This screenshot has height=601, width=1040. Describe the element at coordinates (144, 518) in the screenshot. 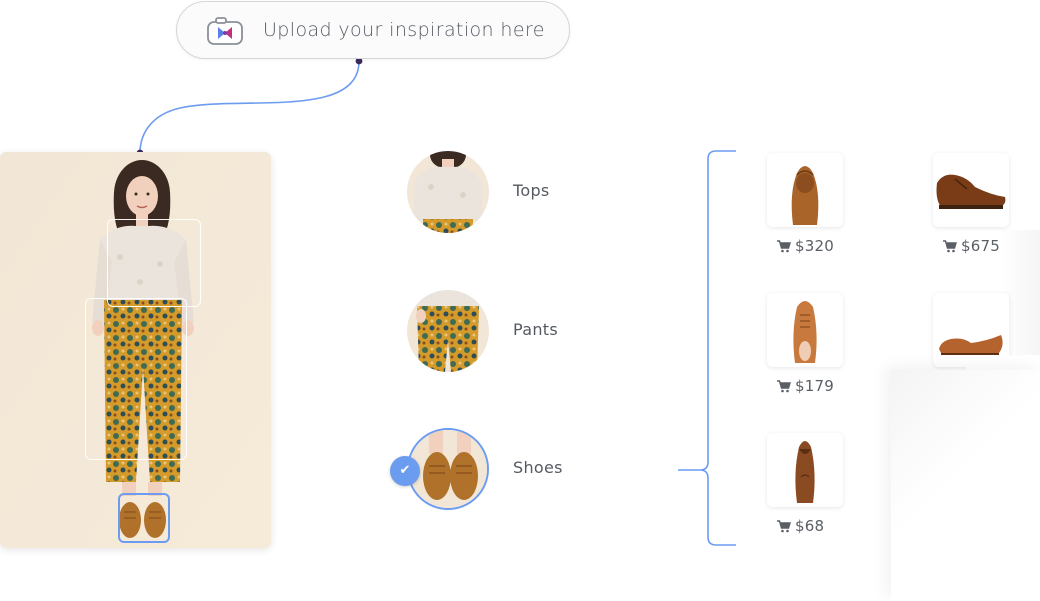

I see `detection-box-shoes` at that location.